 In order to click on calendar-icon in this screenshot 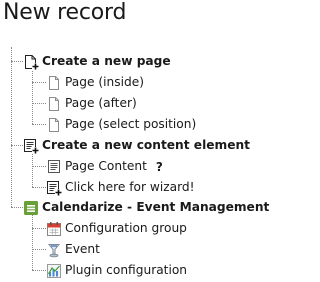, I will do `click(54, 229)`.